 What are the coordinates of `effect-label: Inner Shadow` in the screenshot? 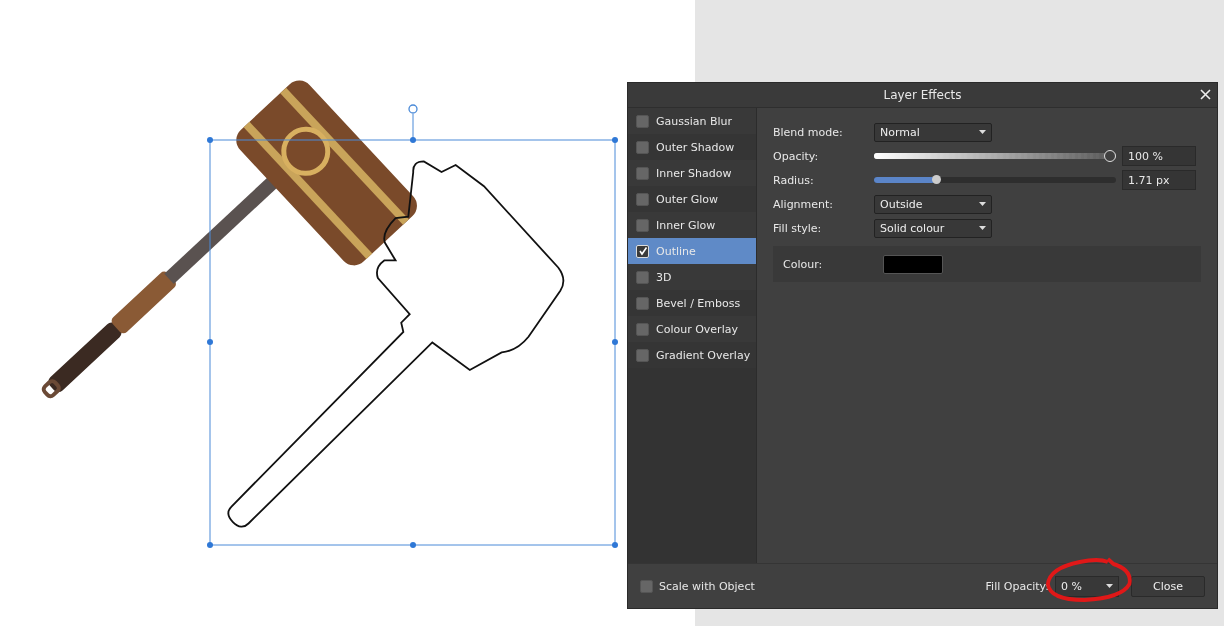 It's located at (694, 173).